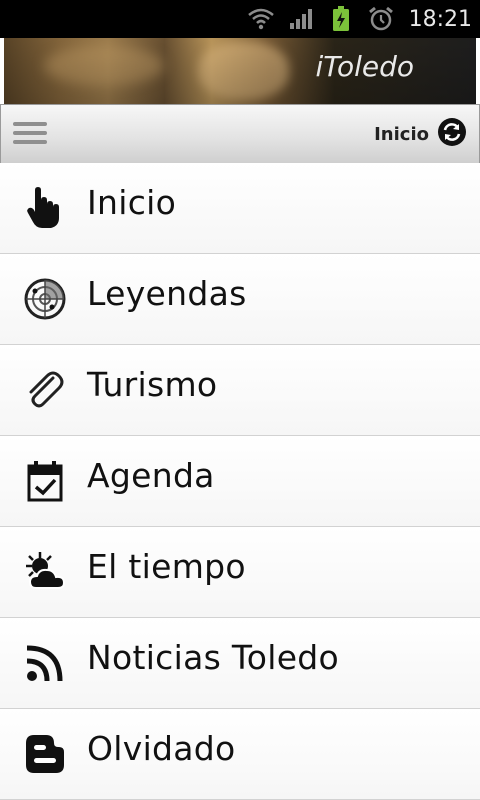 This screenshot has width=480, height=800. What do you see at coordinates (240, 754) in the screenshot?
I see `menu-item-olvidado: Olvidado` at bounding box center [240, 754].